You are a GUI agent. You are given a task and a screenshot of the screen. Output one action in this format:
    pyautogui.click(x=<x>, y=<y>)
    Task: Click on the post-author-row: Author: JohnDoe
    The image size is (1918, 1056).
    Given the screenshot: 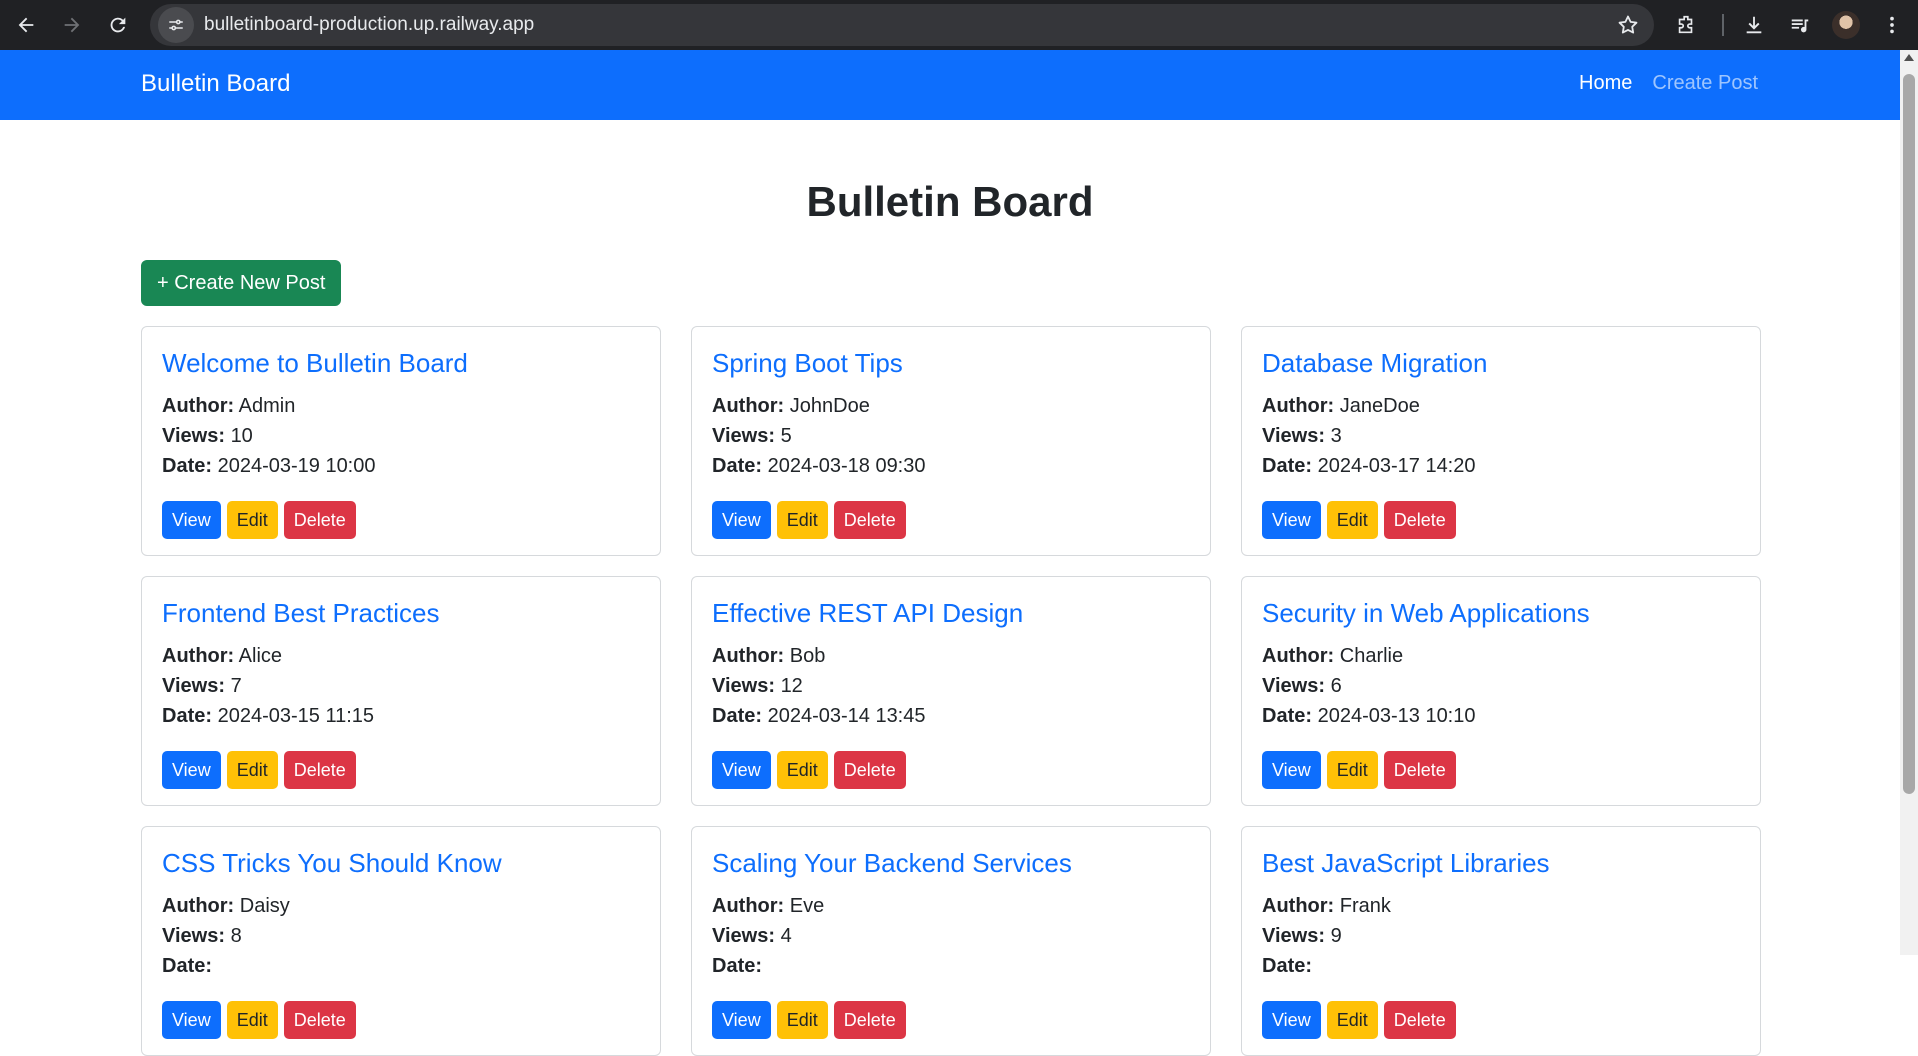 What is the action you would take?
    pyautogui.click(x=951, y=406)
    